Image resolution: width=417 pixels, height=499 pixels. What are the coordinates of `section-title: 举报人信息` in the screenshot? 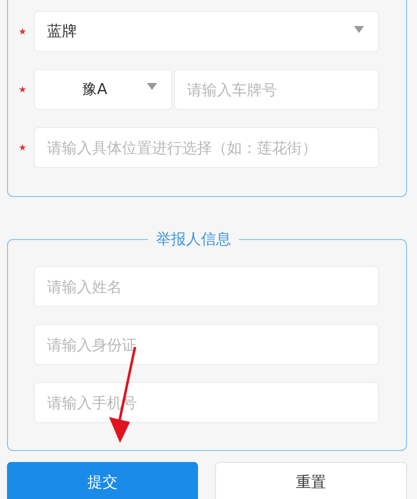 It's located at (193, 239).